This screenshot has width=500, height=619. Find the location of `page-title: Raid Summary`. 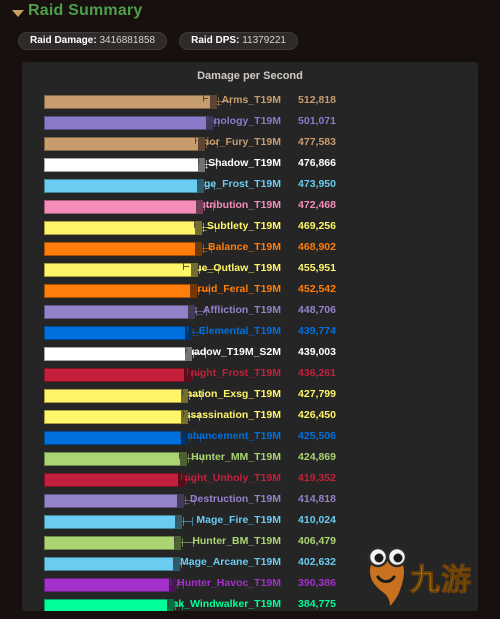

page-title: Raid Summary is located at coordinates (85, 10).